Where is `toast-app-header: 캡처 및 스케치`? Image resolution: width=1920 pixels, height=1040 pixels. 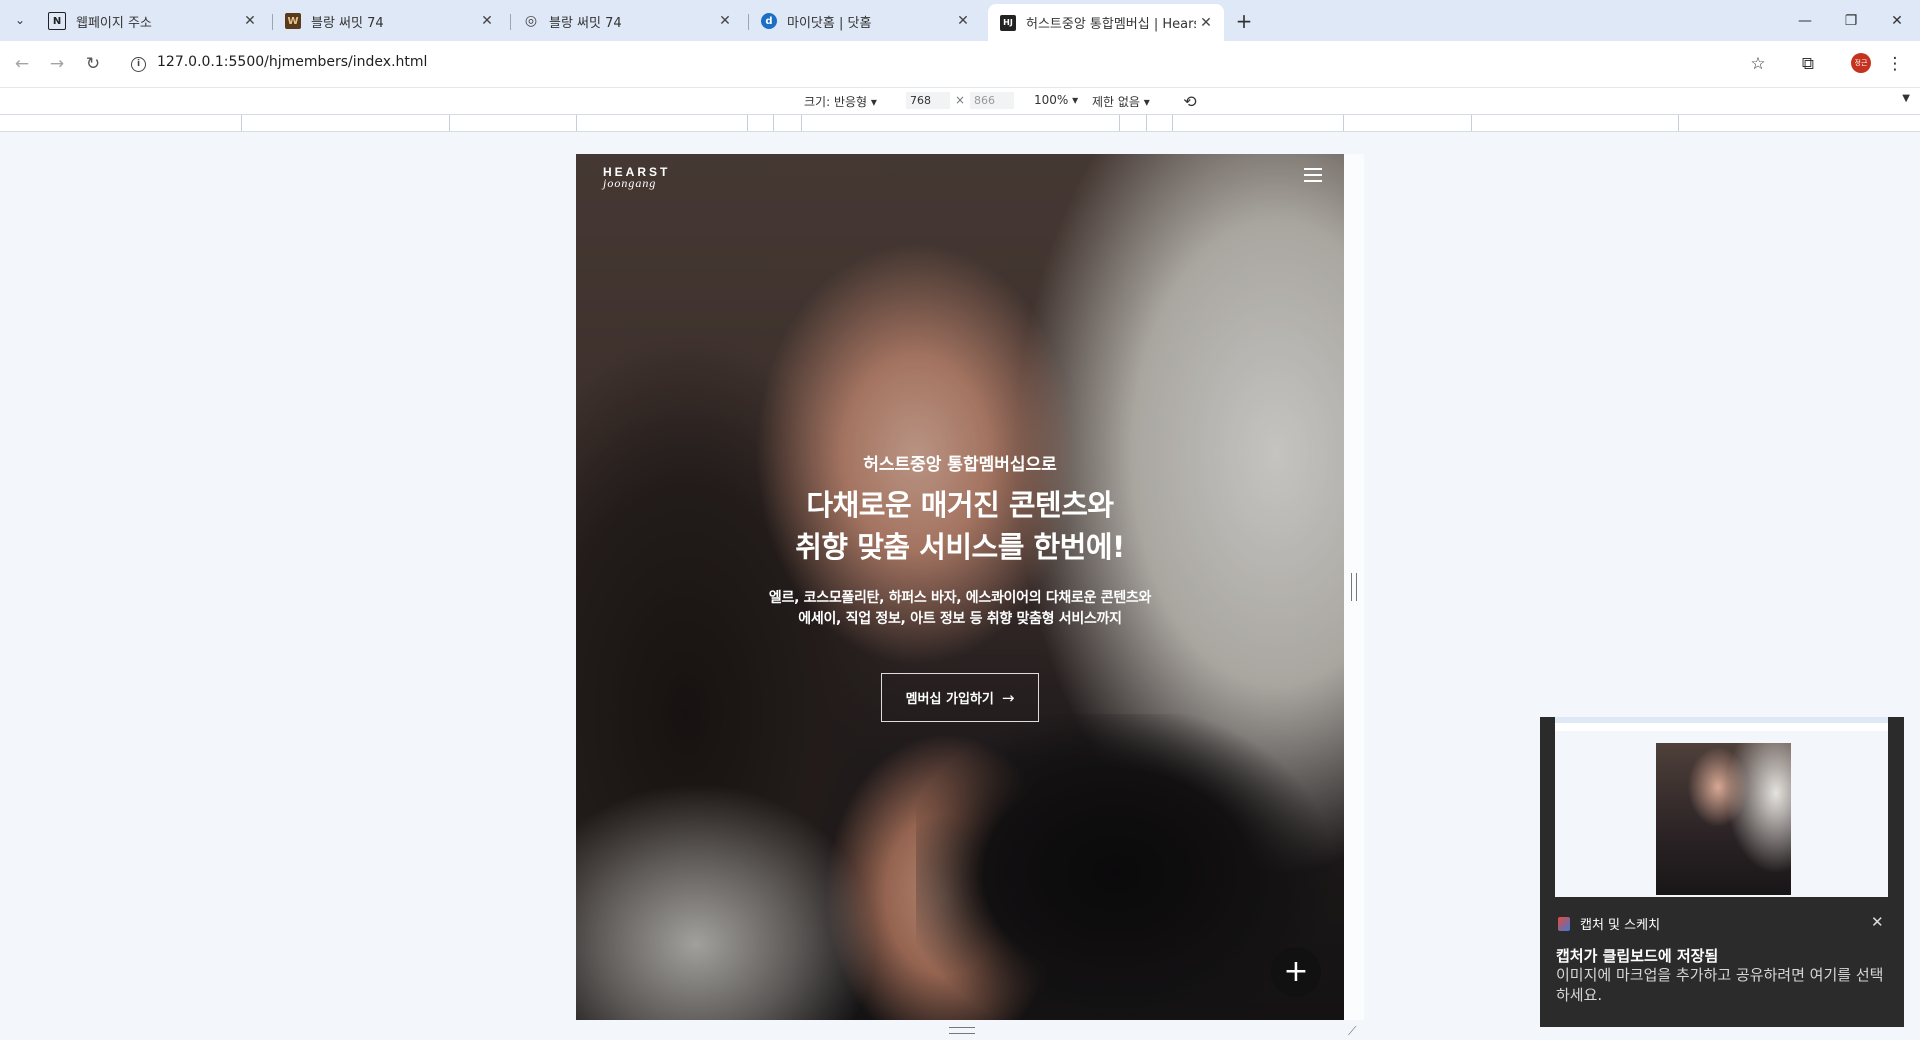
toast-app-header: 캡처 및 스케치 is located at coordinates (1609, 923).